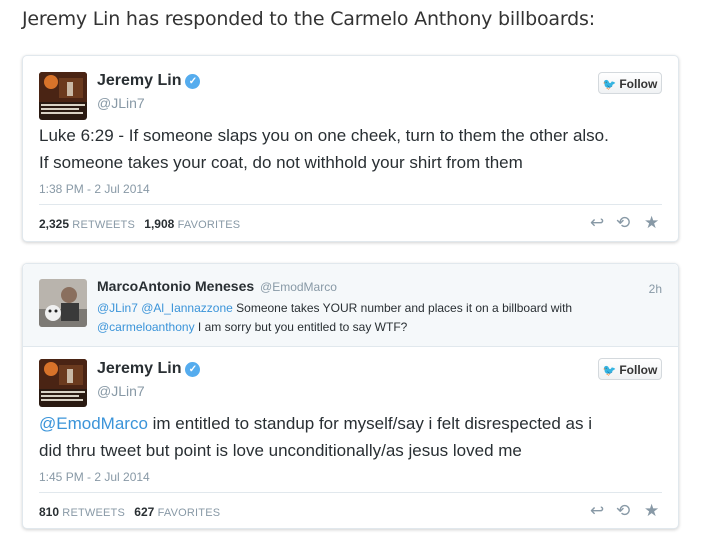  I want to click on tweet-timestamp: 1:45 PM - 2 Jul 2014, so click(94, 477).